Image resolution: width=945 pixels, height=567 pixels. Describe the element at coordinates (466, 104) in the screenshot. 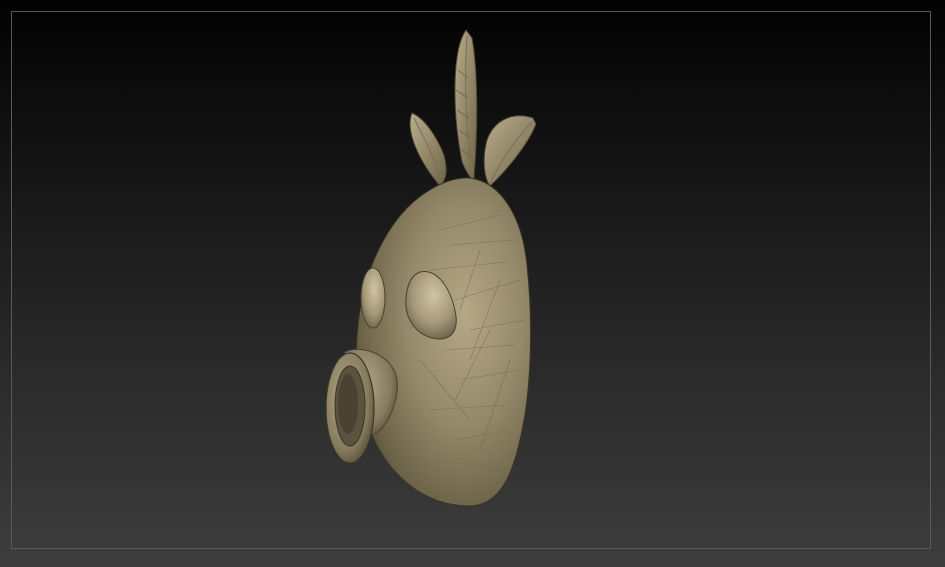

I see `leaf-center` at that location.